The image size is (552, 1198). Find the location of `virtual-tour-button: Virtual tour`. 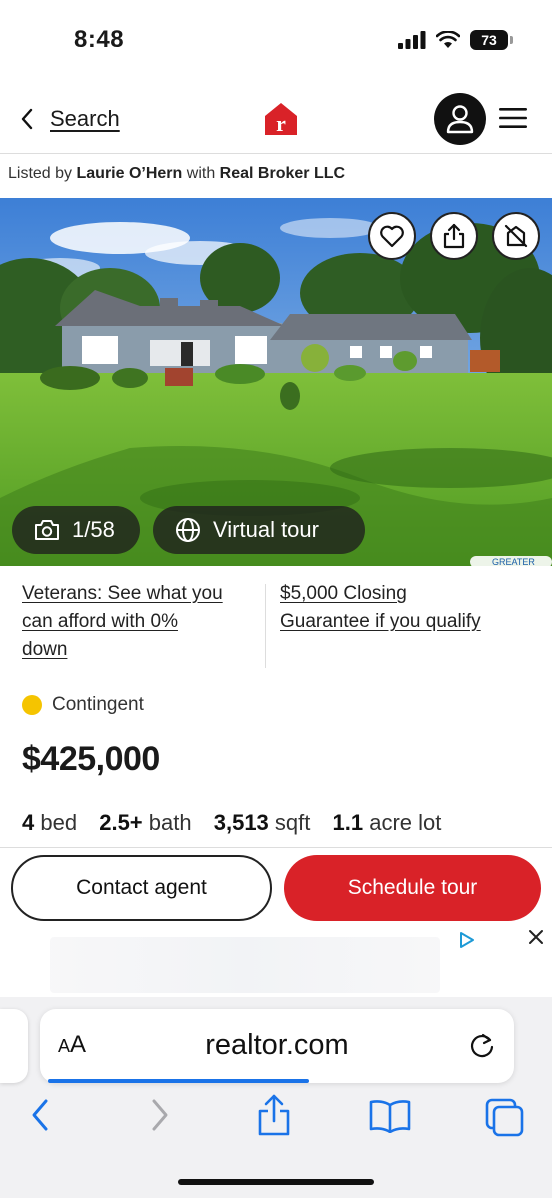

virtual-tour-button: Virtual tour is located at coordinates (259, 530).